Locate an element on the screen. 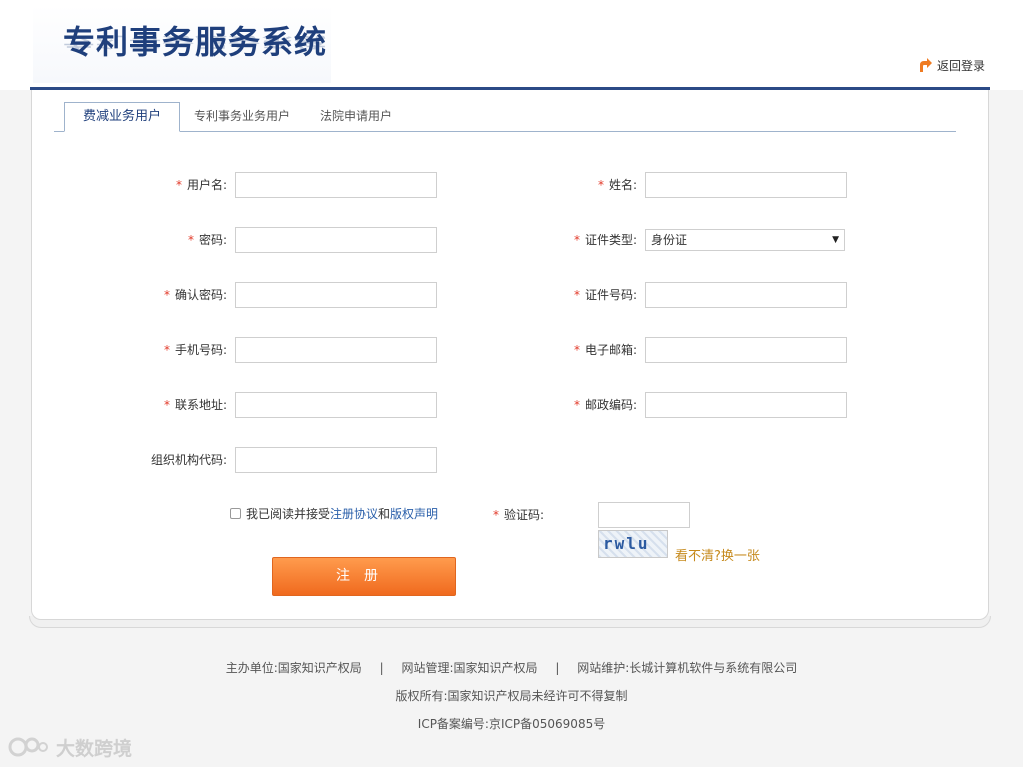  agreement-row: 我已阅读并接受 注册协议 和 版权声明 is located at coordinates (334, 513).